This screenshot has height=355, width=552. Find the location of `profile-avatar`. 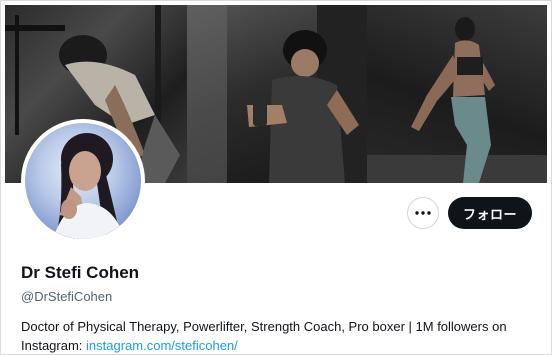

profile-avatar is located at coordinates (83, 181).